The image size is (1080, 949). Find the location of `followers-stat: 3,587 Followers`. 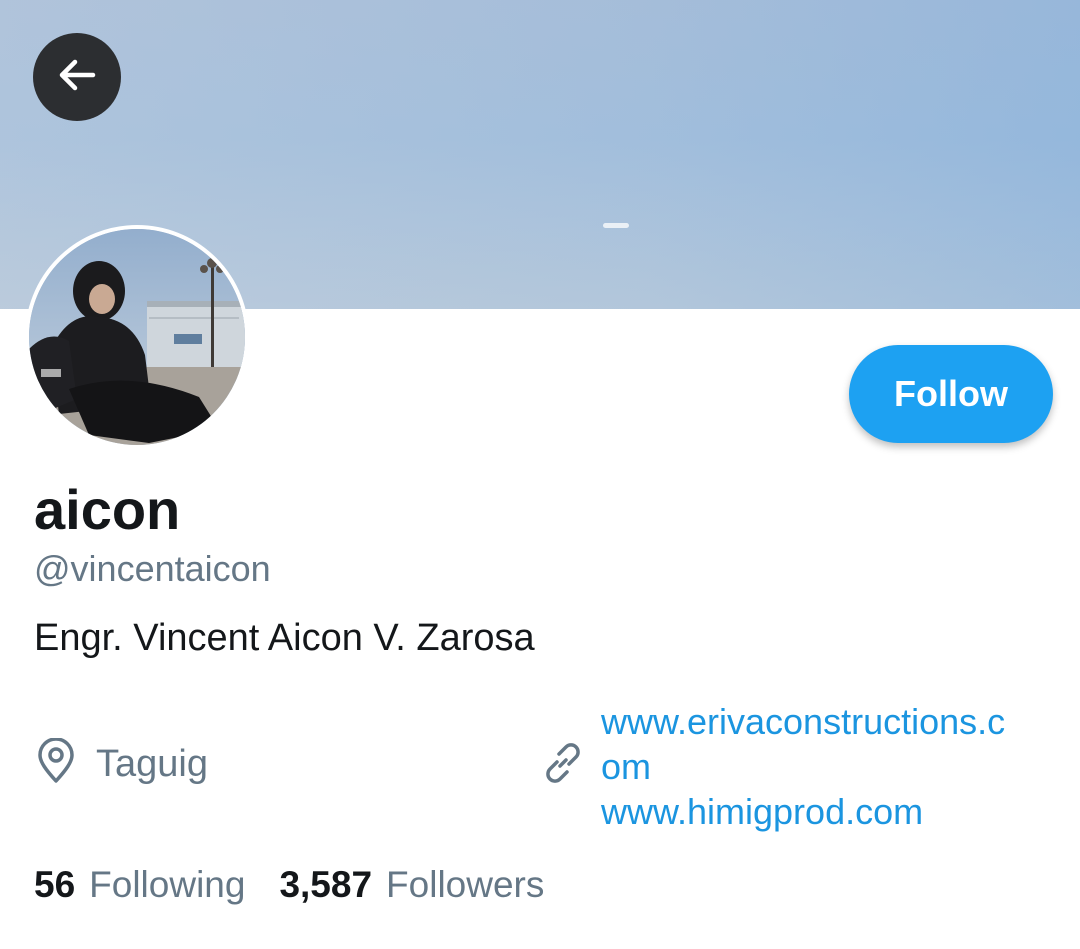

followers-stat: 3,587 Followers is located at coordinates (411, 885).